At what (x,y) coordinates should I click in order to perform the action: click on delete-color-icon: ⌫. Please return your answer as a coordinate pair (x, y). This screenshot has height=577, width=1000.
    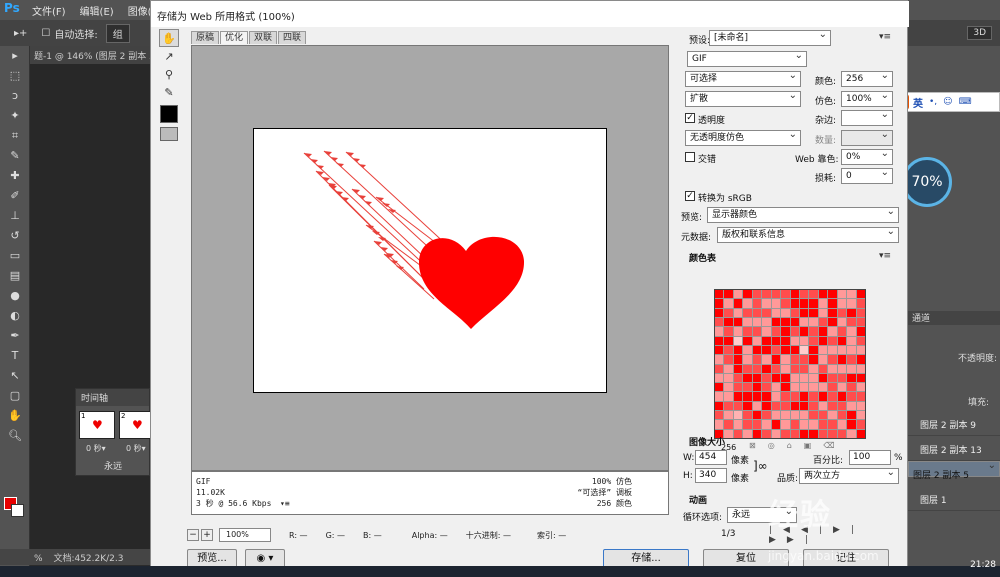
    Looking at the image, I should click on (834, 445).